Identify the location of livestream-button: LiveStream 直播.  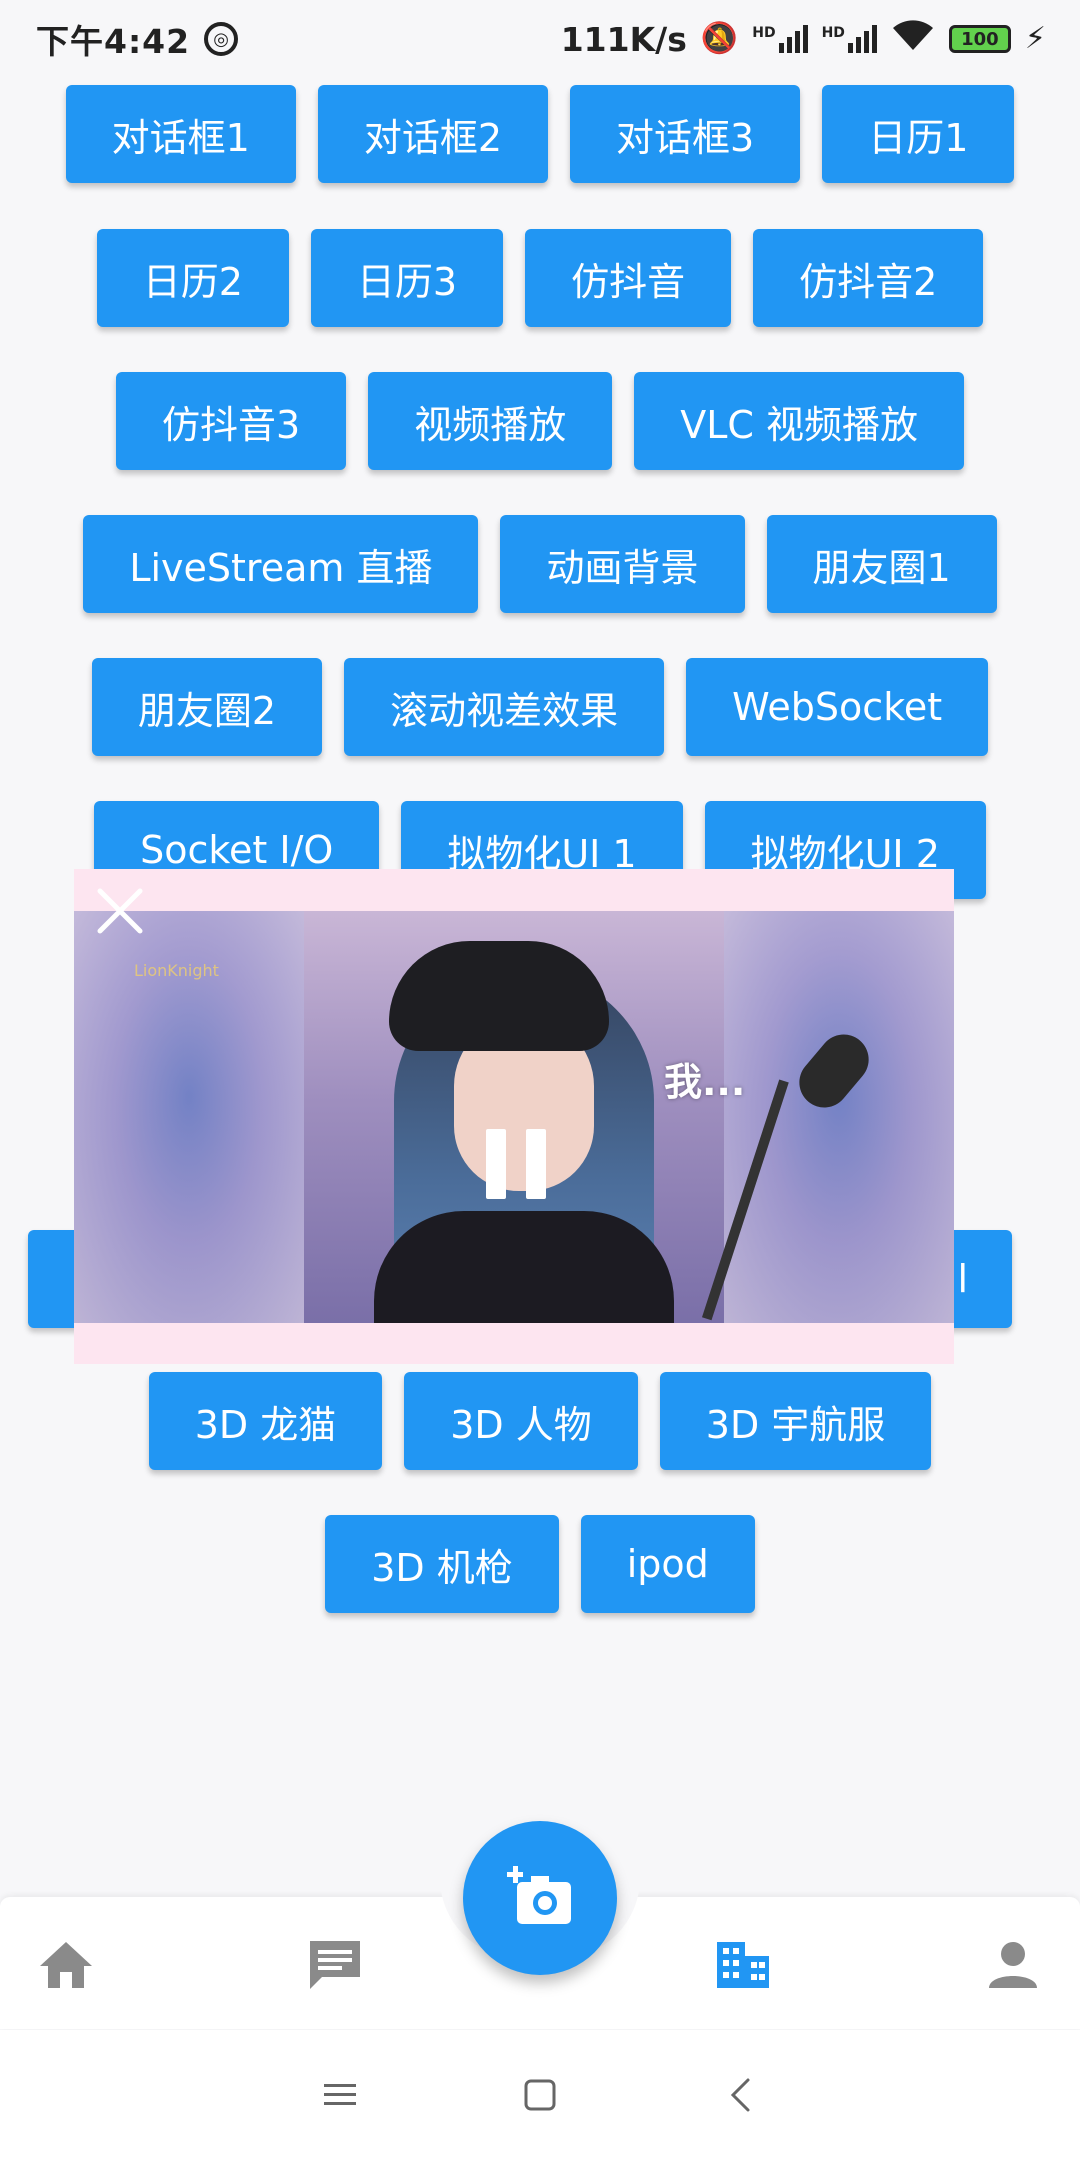
(281, 564).